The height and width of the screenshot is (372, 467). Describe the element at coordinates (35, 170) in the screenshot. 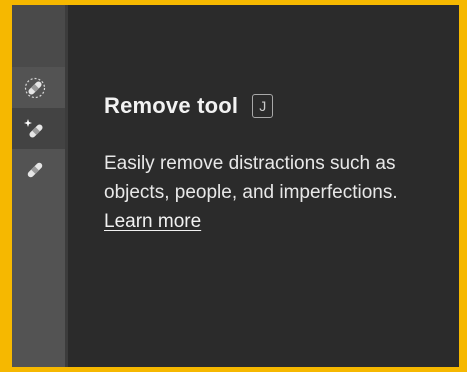

I see `bandage-icon` at that location.